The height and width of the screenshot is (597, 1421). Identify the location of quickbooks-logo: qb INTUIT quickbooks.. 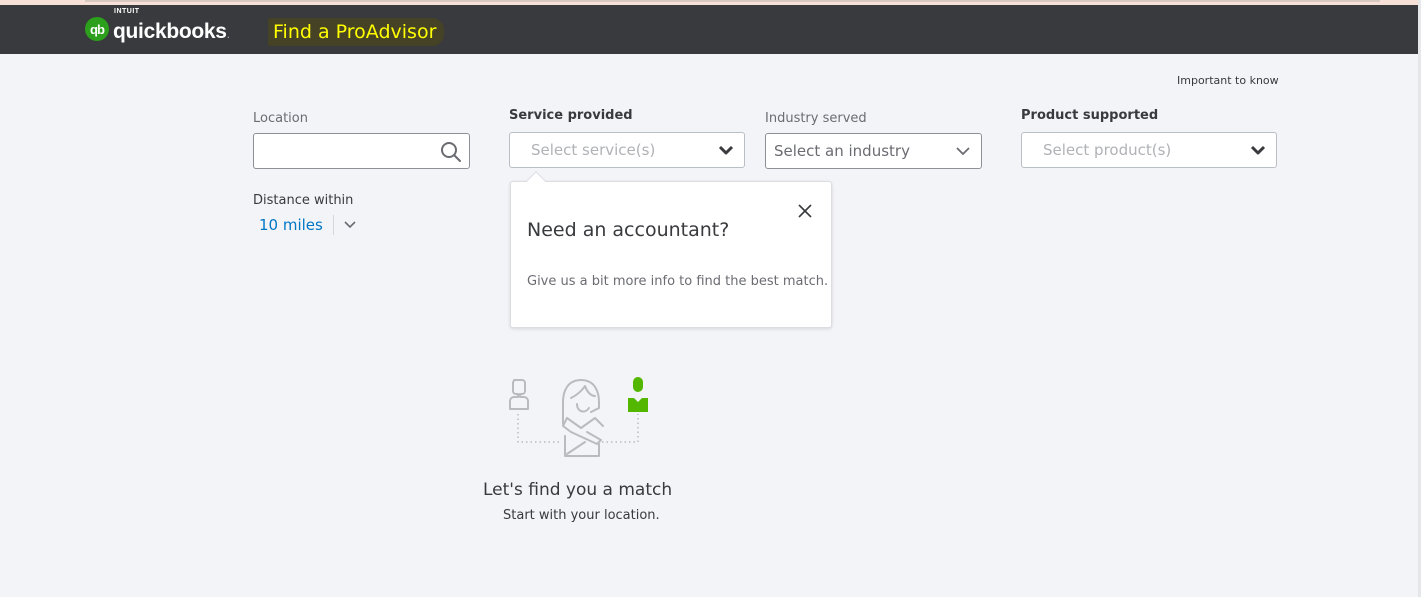
(157, 27).